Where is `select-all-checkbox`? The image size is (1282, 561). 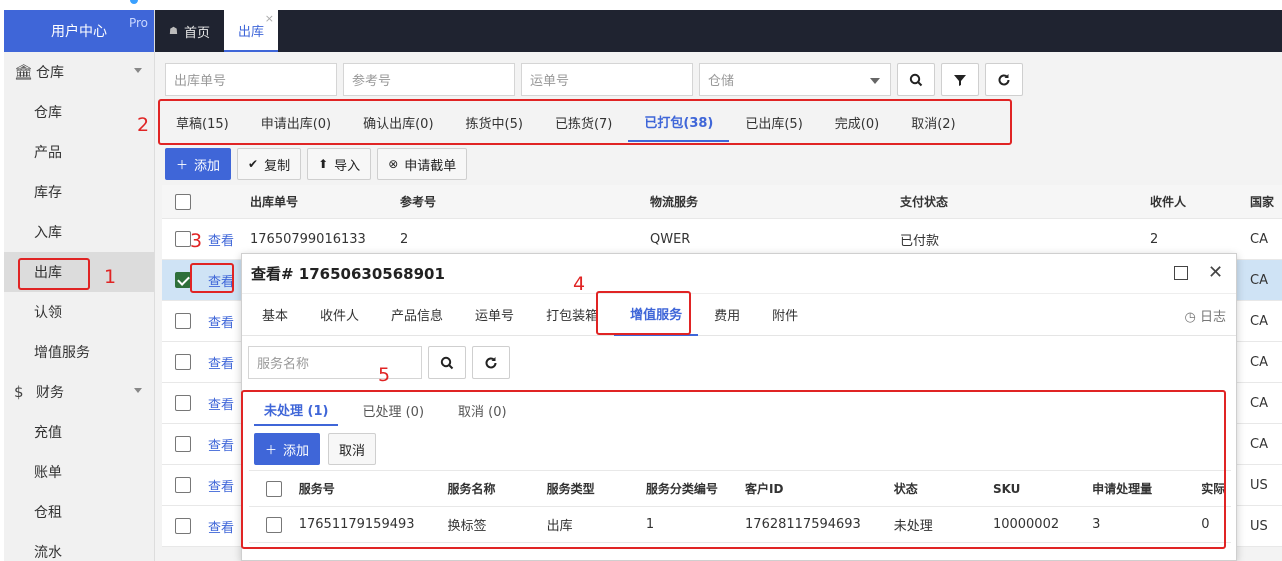 select-all-checkbox is located at coordinates (183, 201).